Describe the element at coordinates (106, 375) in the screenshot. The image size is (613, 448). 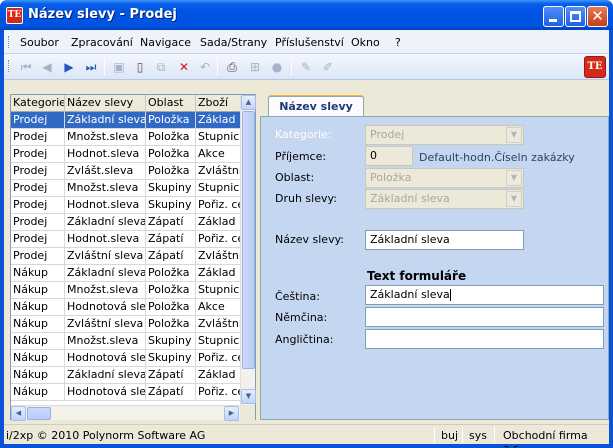
I see `cell-nazev: Základní sleva` at that location.